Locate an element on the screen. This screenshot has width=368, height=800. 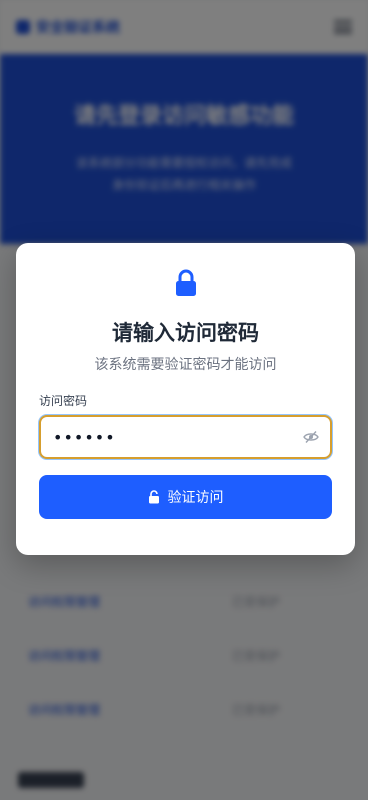
eye-slash-icon is located at coordinates (311, 437).